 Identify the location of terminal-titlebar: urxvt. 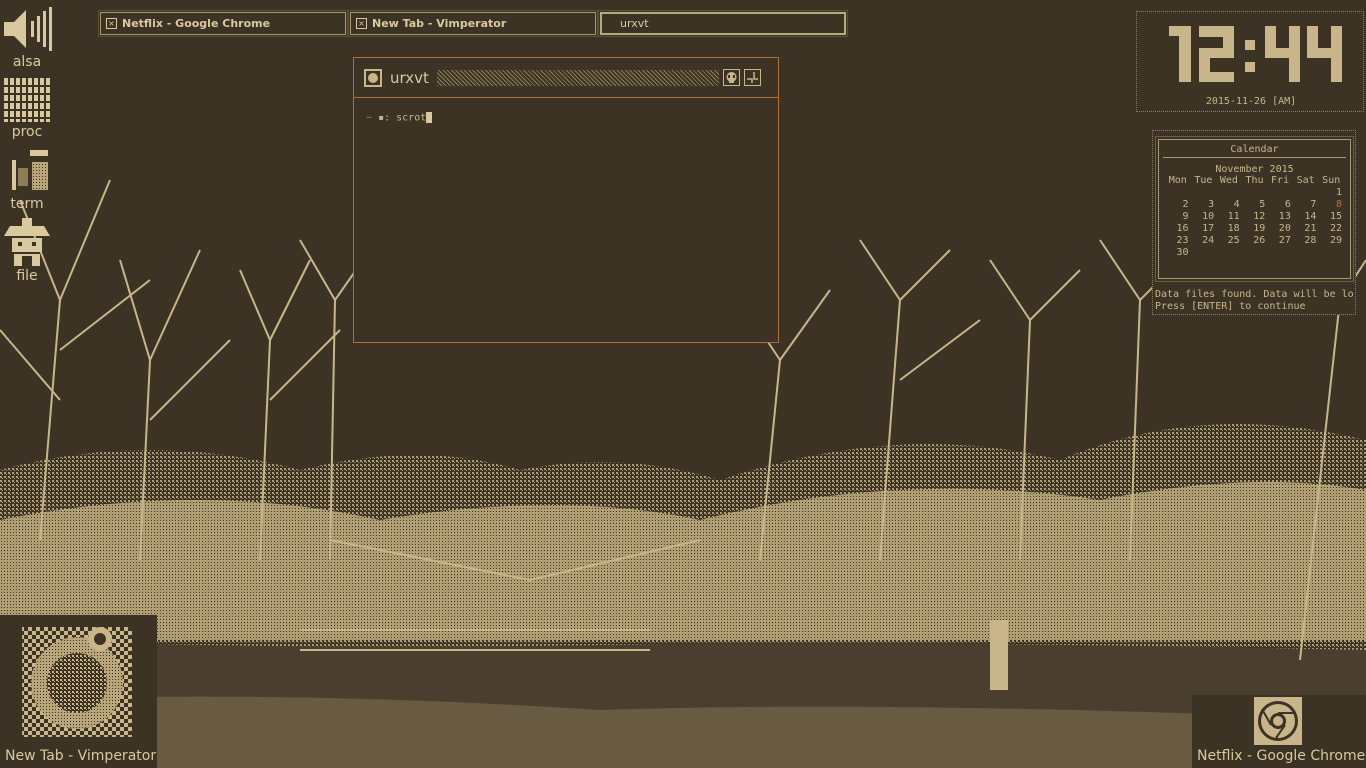
(566, 78).